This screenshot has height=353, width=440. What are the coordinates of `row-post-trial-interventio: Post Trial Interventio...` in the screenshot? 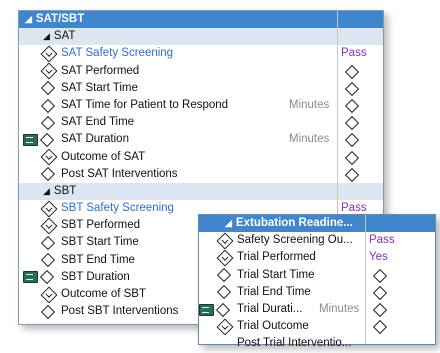 It's located at (317, 343).